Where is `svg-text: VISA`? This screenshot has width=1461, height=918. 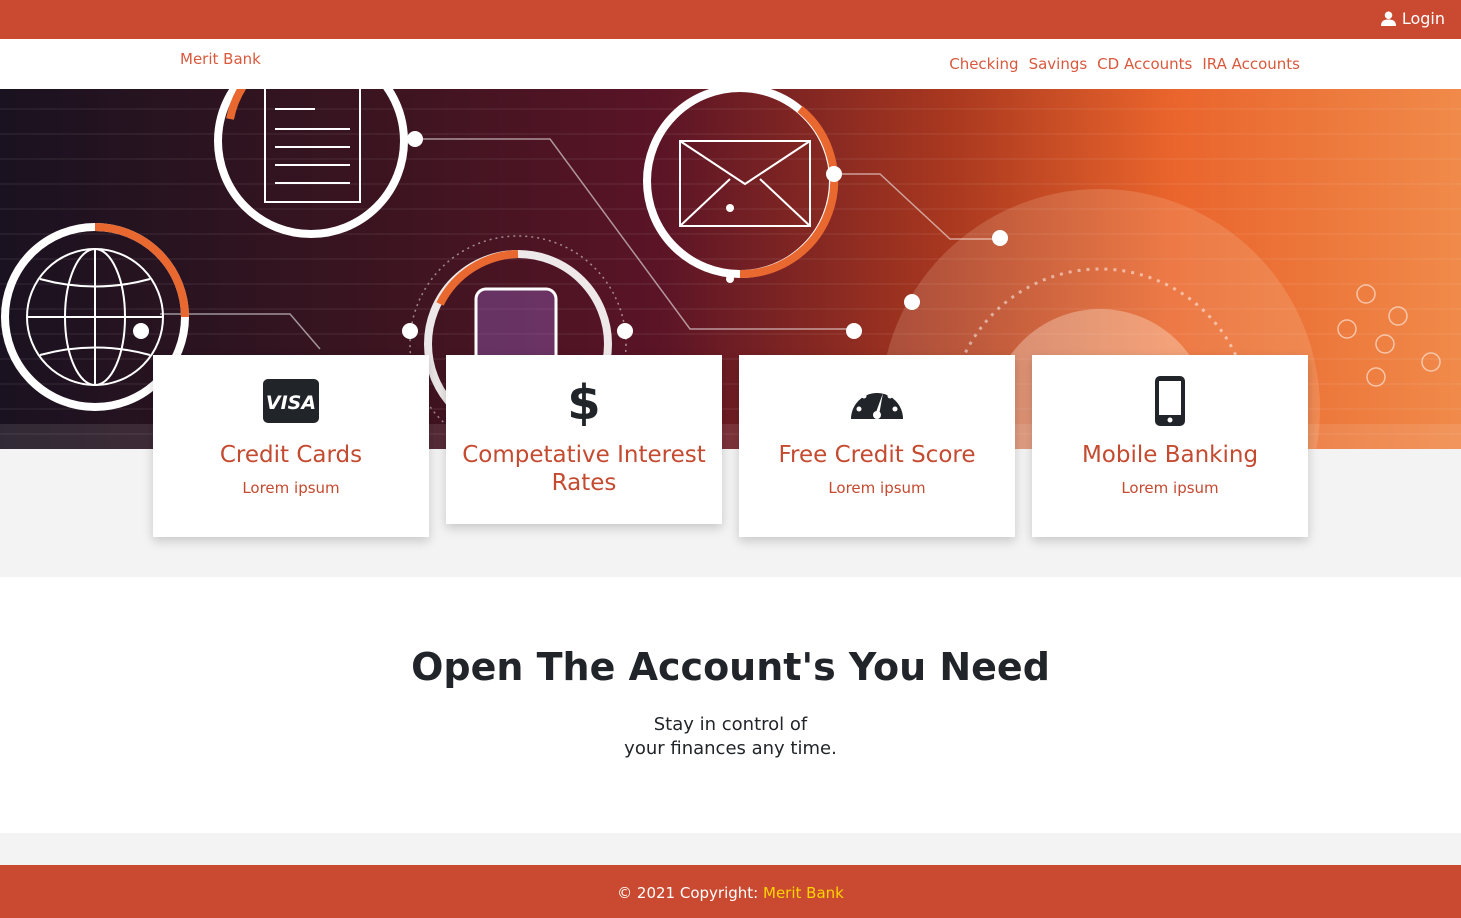 svg-text: VISA is located at coordinates (291, 403).